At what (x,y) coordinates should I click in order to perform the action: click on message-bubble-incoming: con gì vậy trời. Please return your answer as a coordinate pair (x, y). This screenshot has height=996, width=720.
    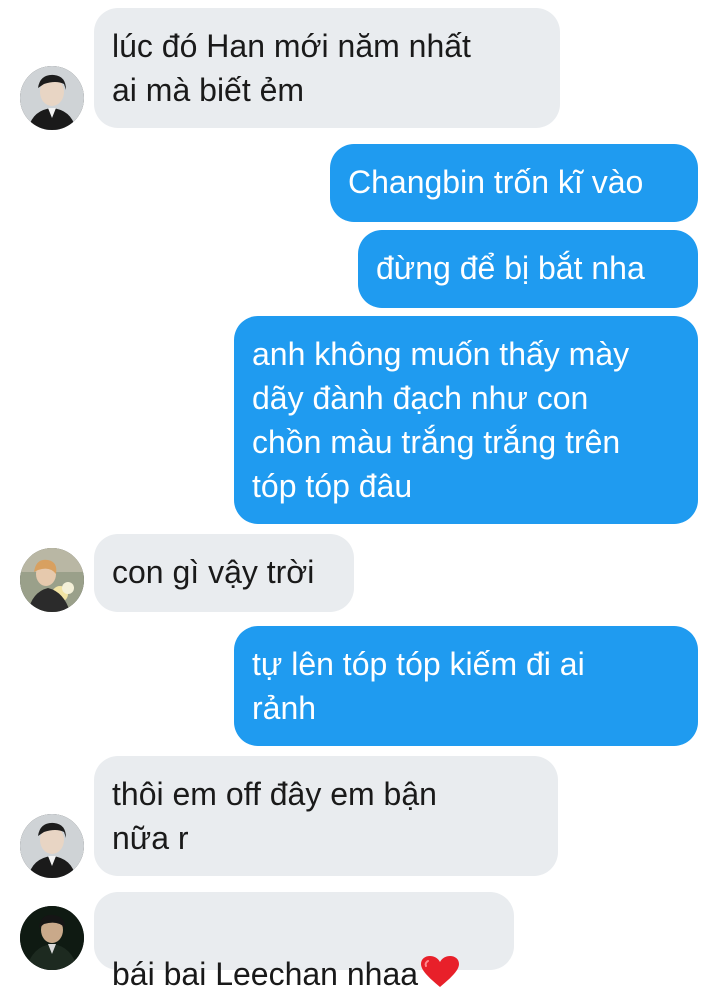
    Looking at the image, I should click on (224, 573).